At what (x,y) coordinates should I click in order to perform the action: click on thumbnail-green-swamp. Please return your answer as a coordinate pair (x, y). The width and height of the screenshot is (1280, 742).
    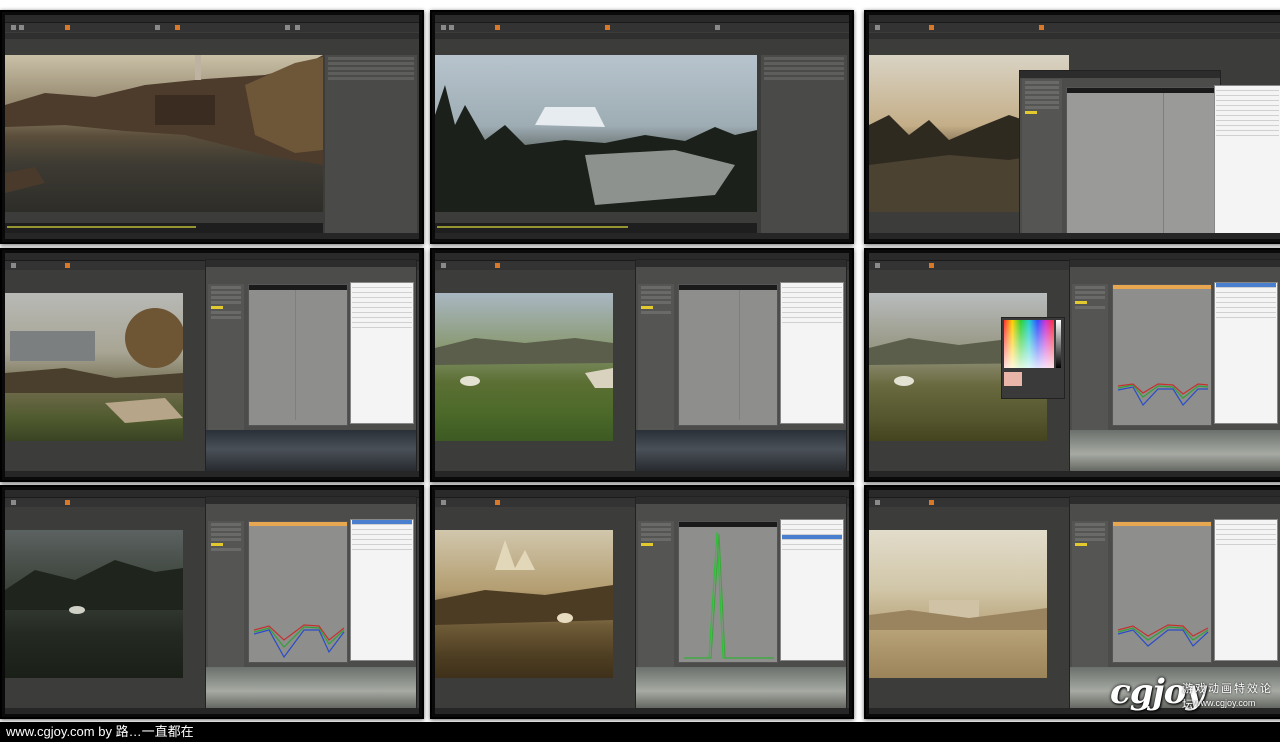
    Looking at the image, I should click on (642, 365).